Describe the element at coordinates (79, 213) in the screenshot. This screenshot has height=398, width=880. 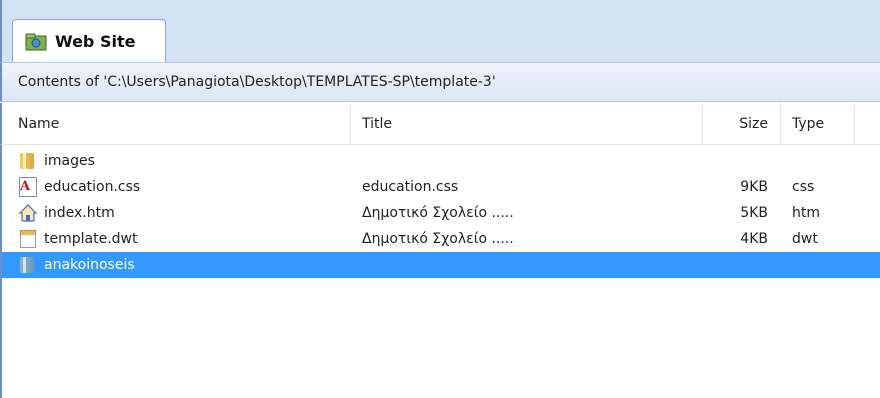
I see `file-name: index.htm` at that location.